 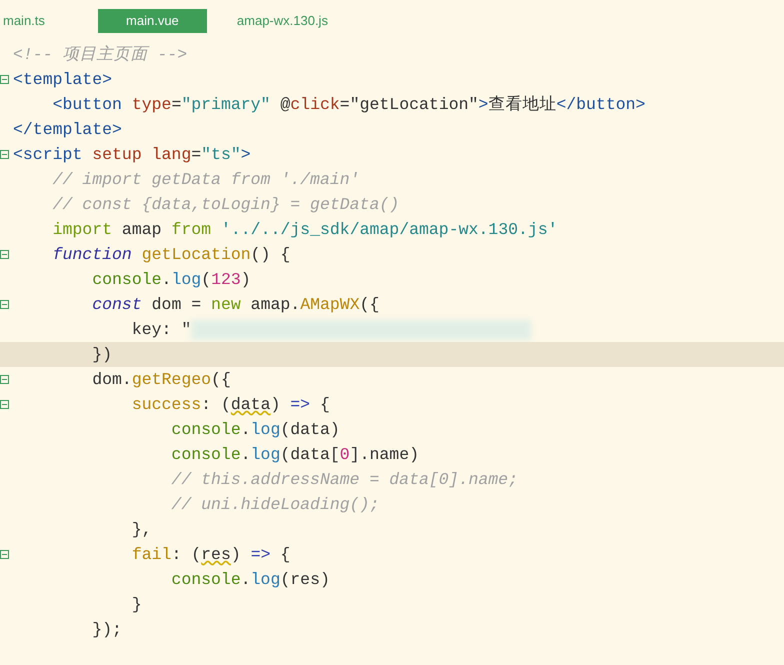 What do you see at coordinates (282, 21) in the screenshot?
I see `file-tab: amap-wx.130.js` at bounding box center [282, 21].